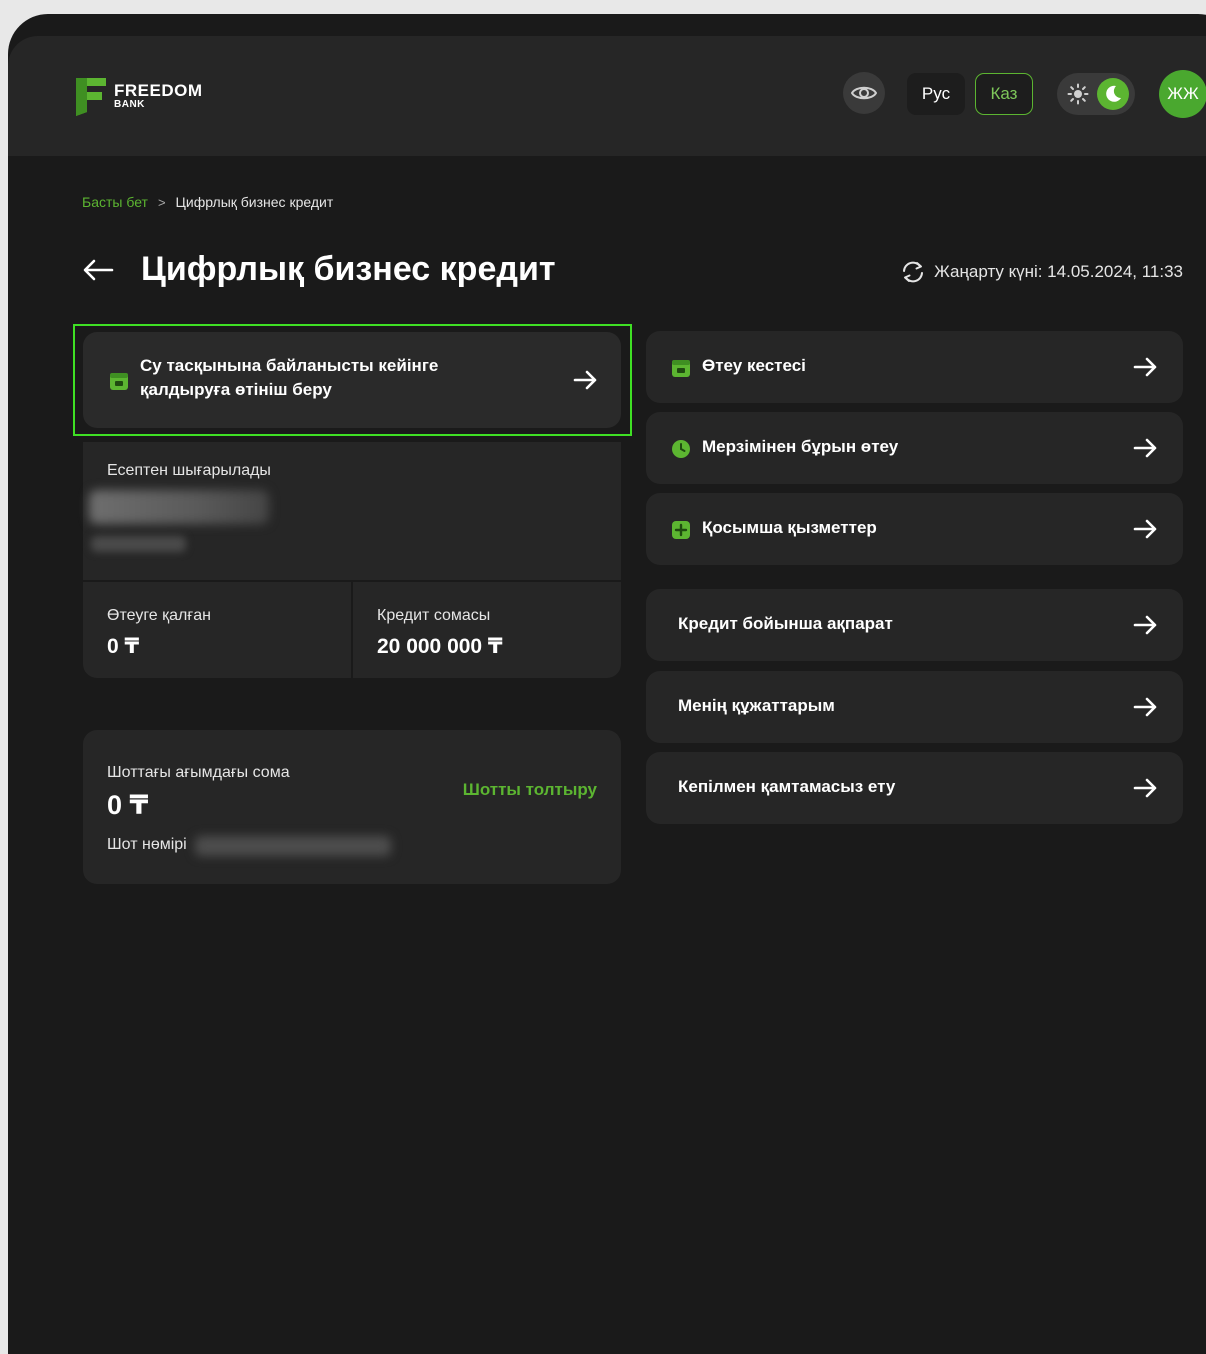  I want to click on back-button, so click(98, 272).